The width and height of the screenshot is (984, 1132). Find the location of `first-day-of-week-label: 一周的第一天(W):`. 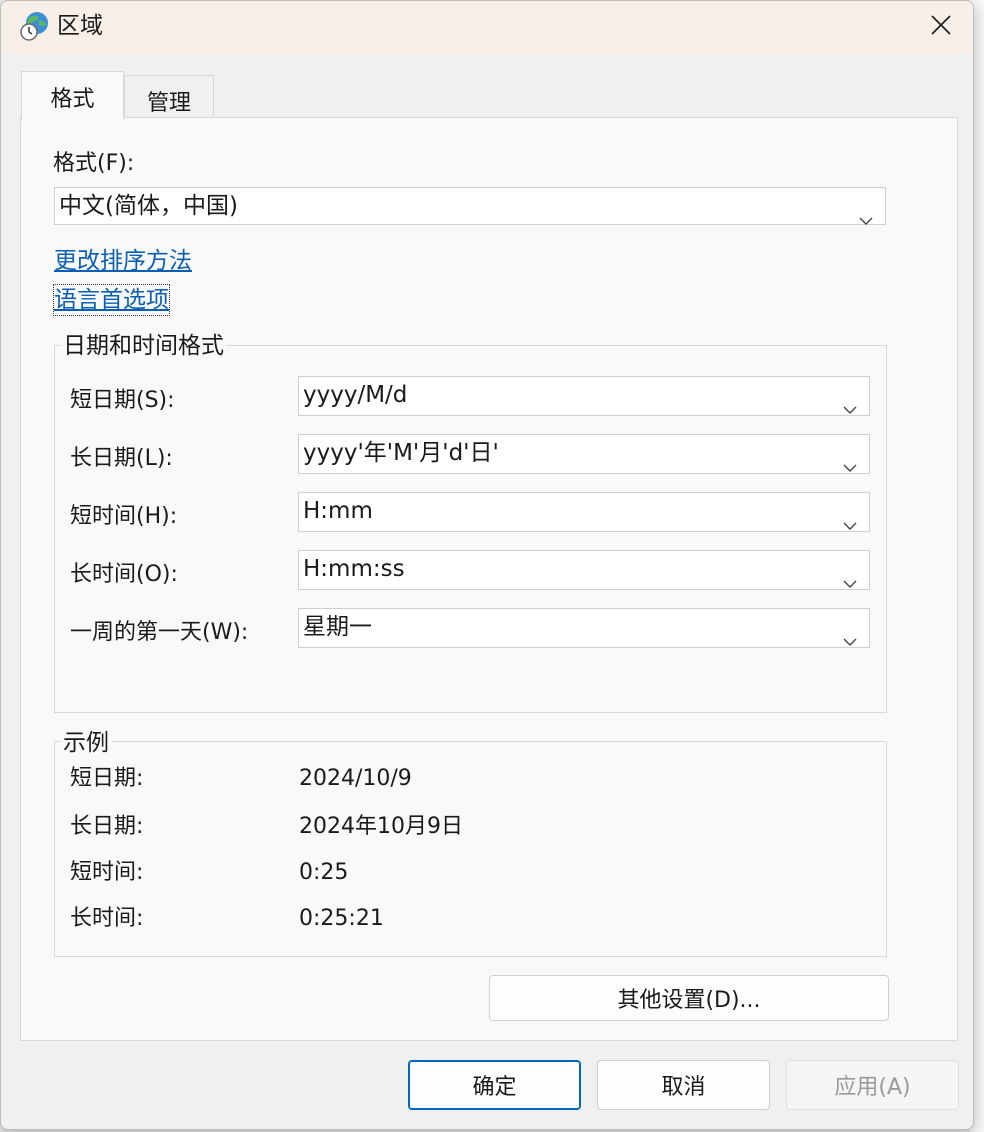

first-day-of-week-label: 一周的第一天(W): is located at coordinates (159, 632).